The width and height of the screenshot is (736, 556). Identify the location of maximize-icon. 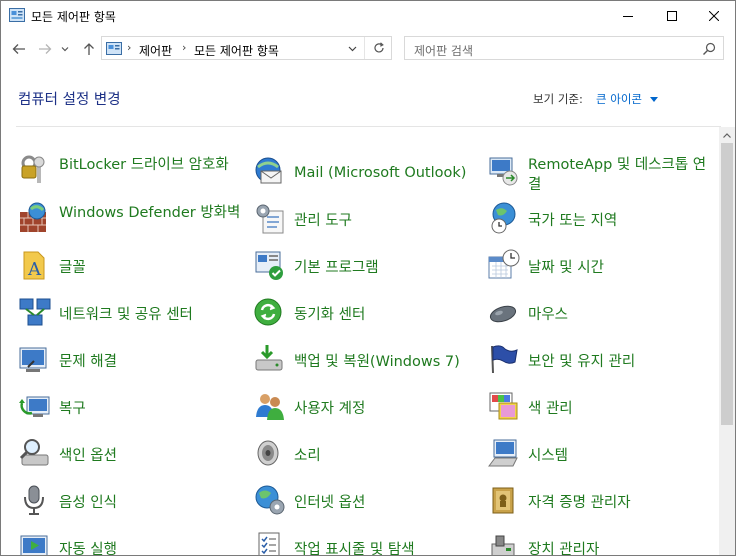
(672, 16).